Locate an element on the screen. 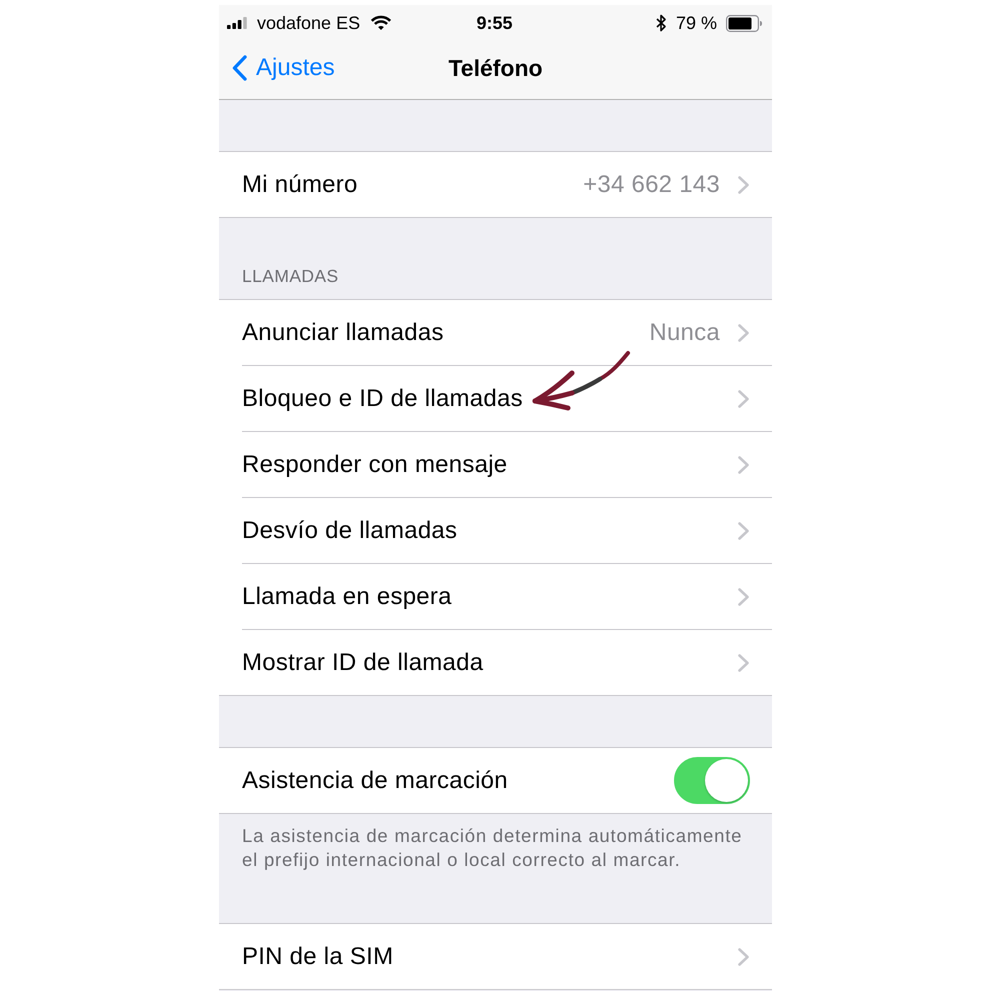 Image resolution: width=991 pixels, height=991 pixels. row-label: Mostrar ID de llamada is located at coordinates (363, 662).